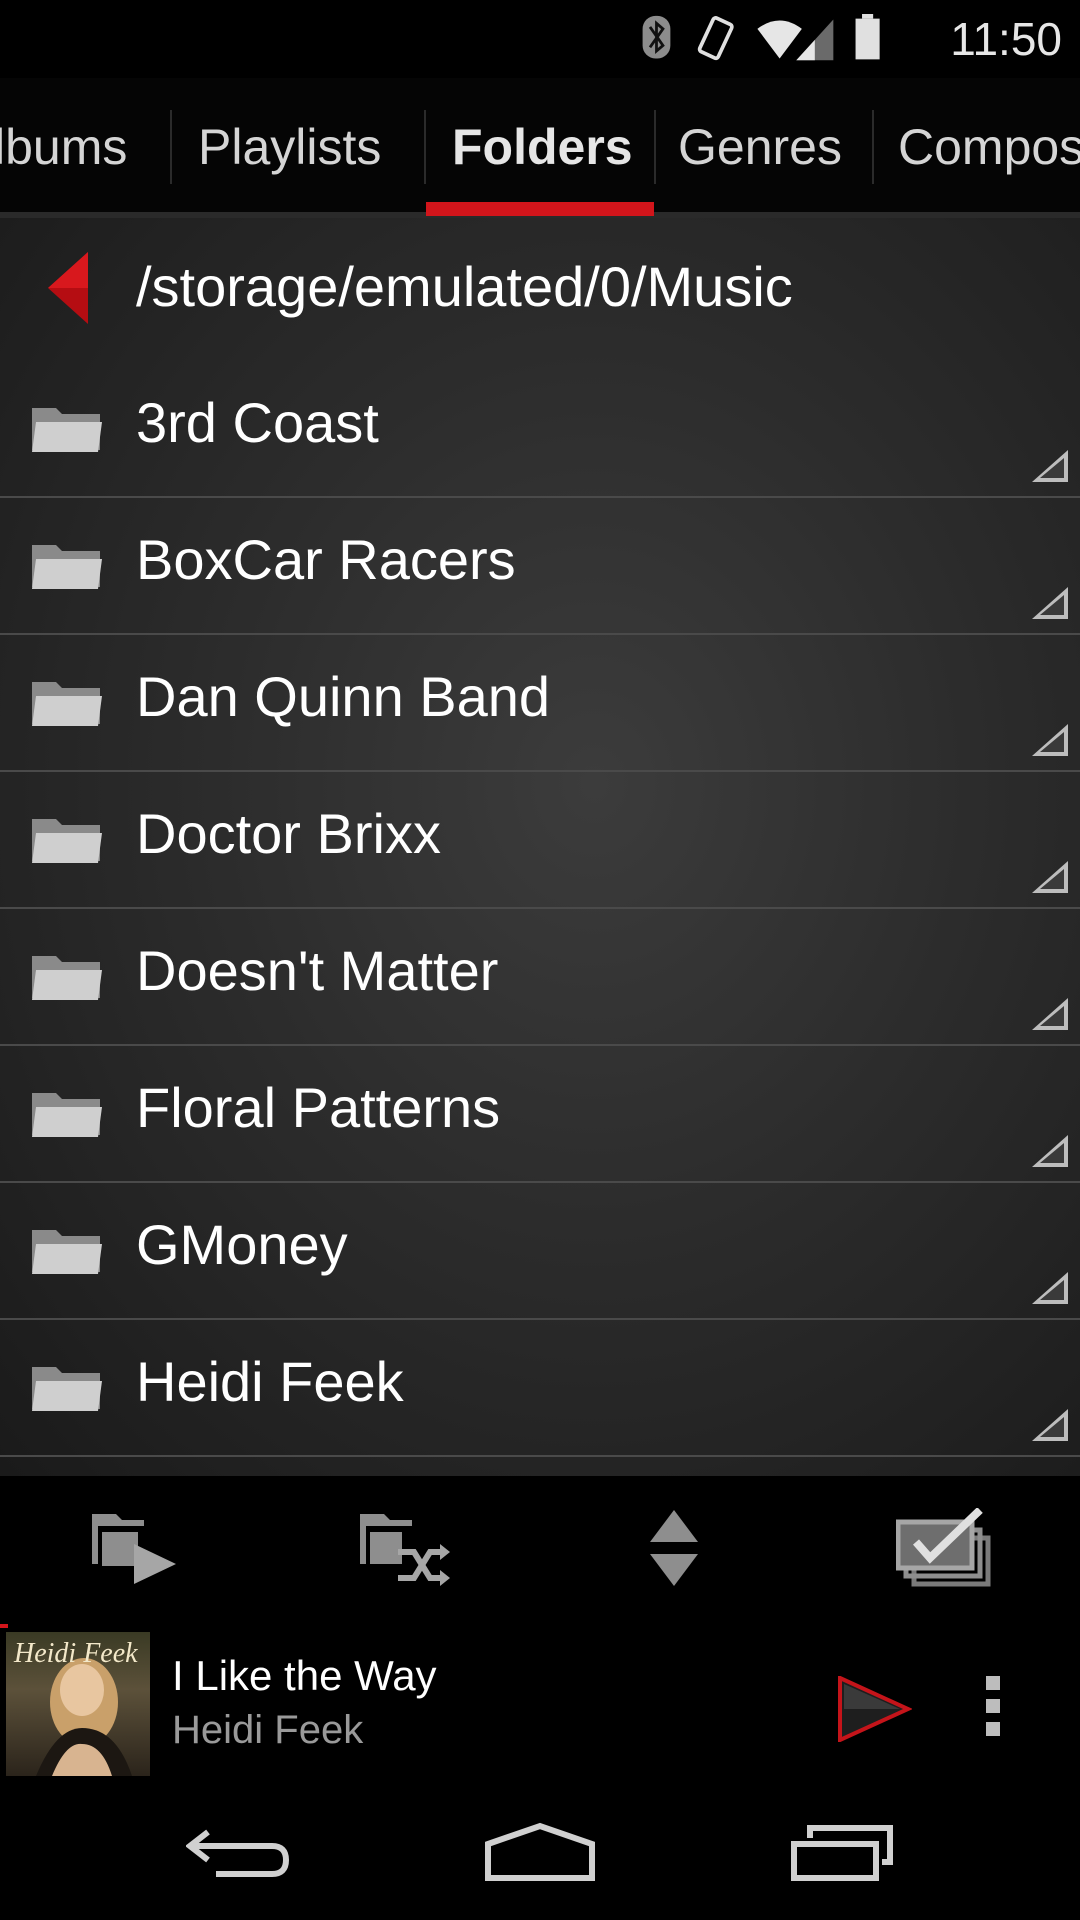 The height and width of the screenshot is (1920, 1080). Describe the element at coordinates (540, 566) in the screenshot. I see `folder-row: BoxCar Racers` at that location.